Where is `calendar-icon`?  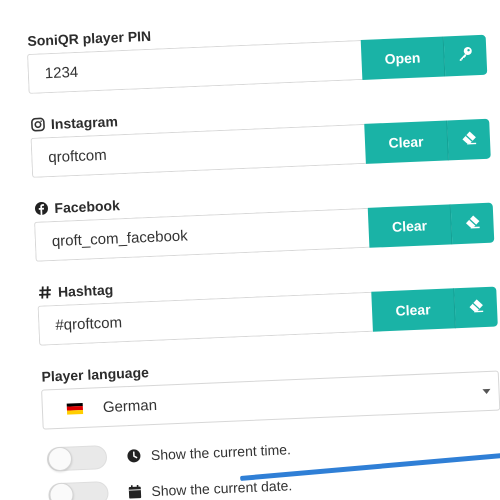
calendar-icon is located at coordinates (135, 492).